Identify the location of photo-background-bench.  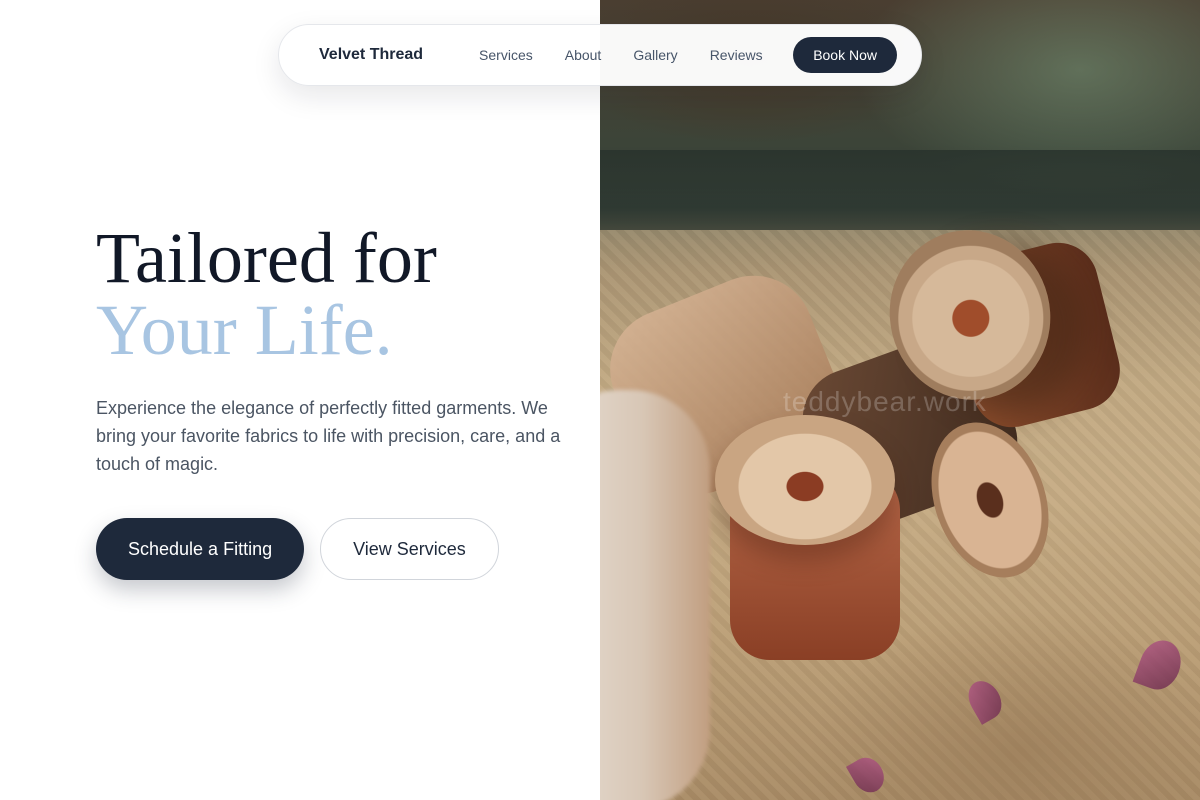
(900, 195).